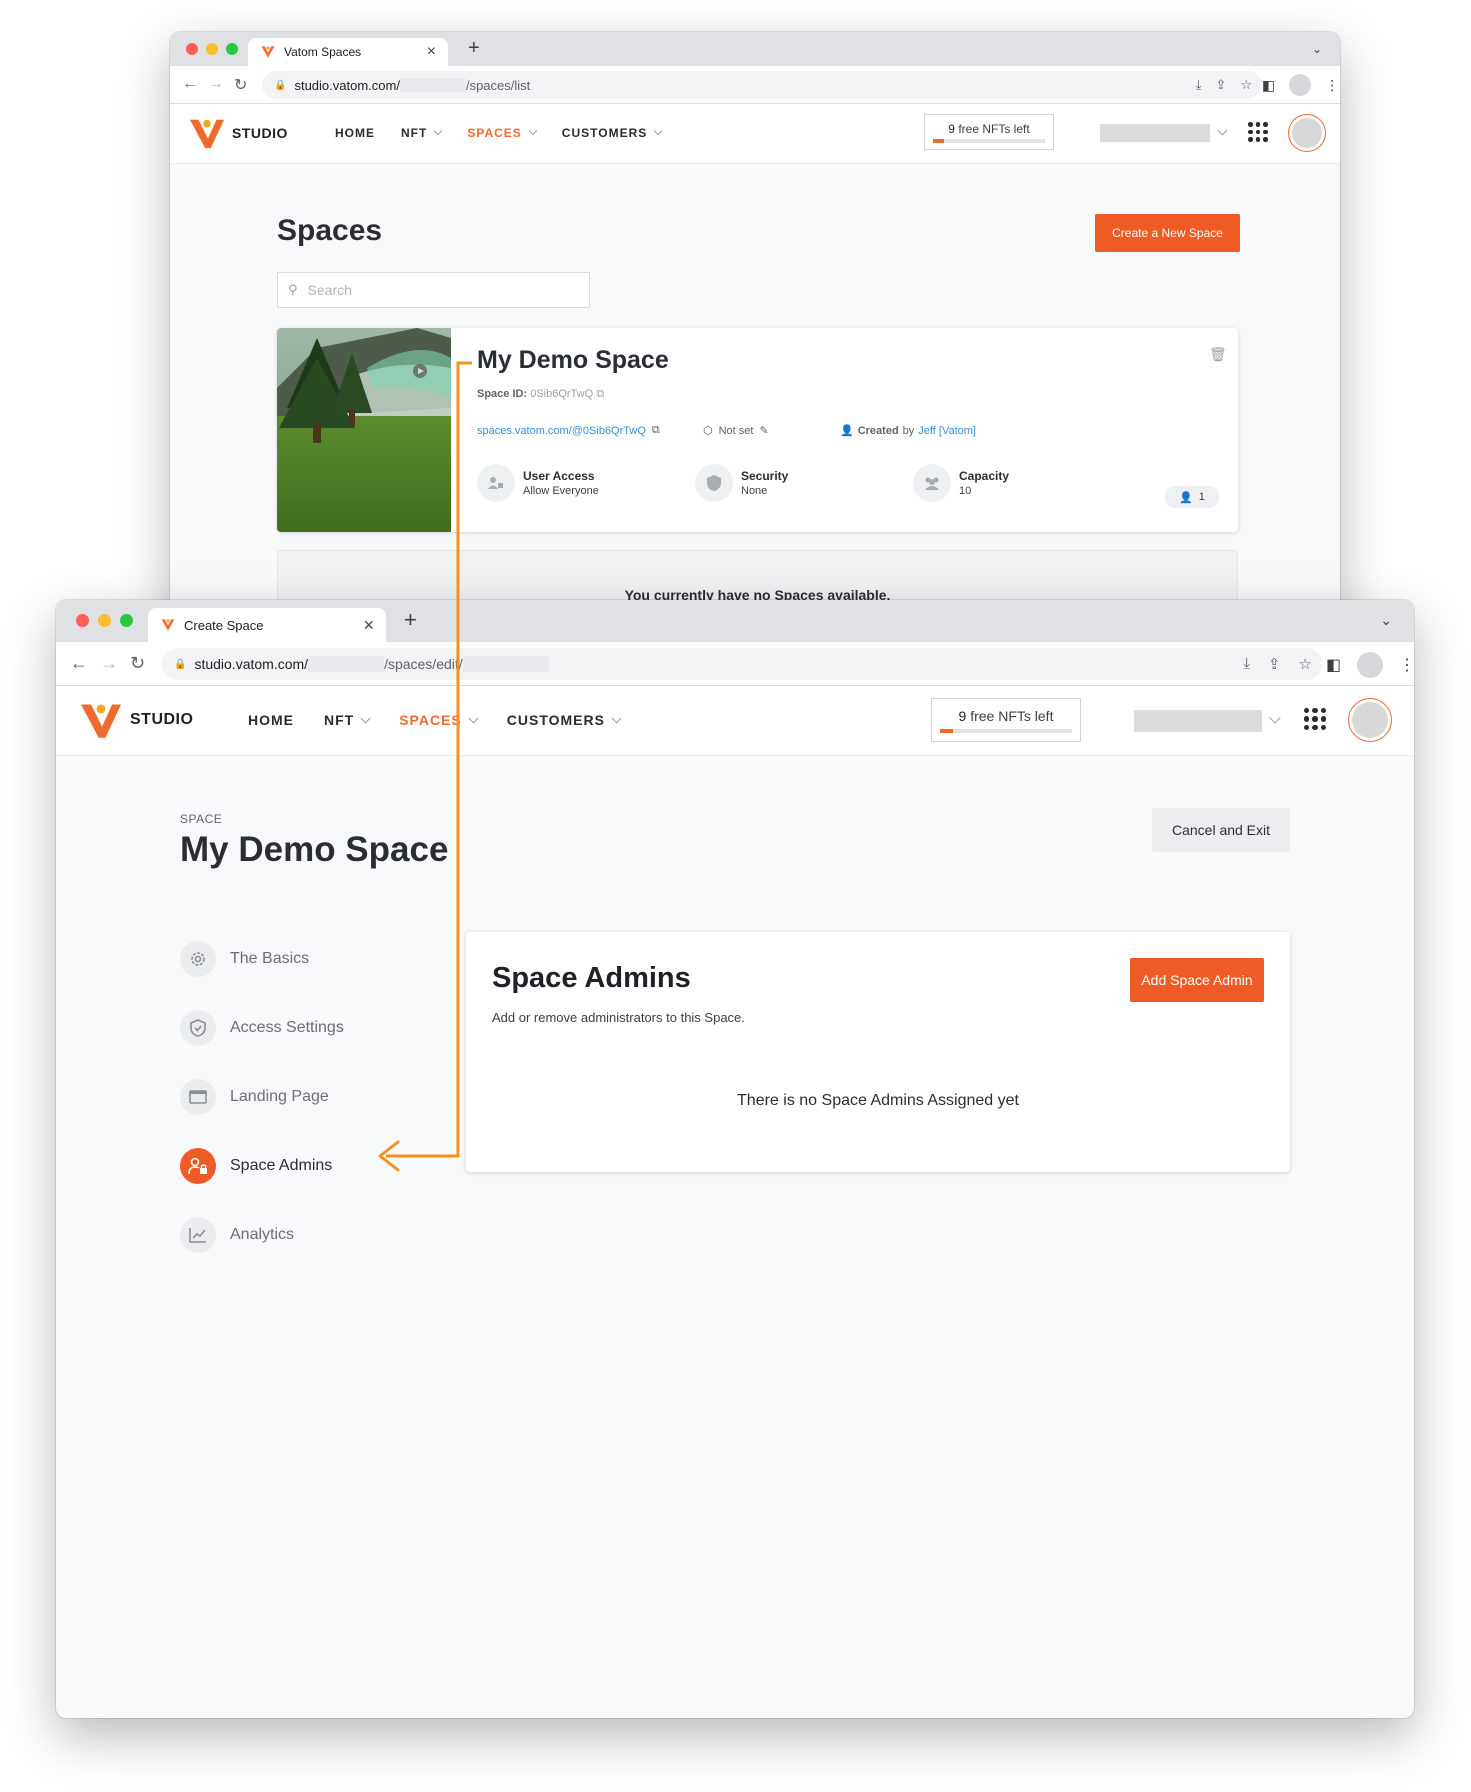 The image size is (1471, 1792). I want to click on cube-icon: ⬡, so click(708, 431).